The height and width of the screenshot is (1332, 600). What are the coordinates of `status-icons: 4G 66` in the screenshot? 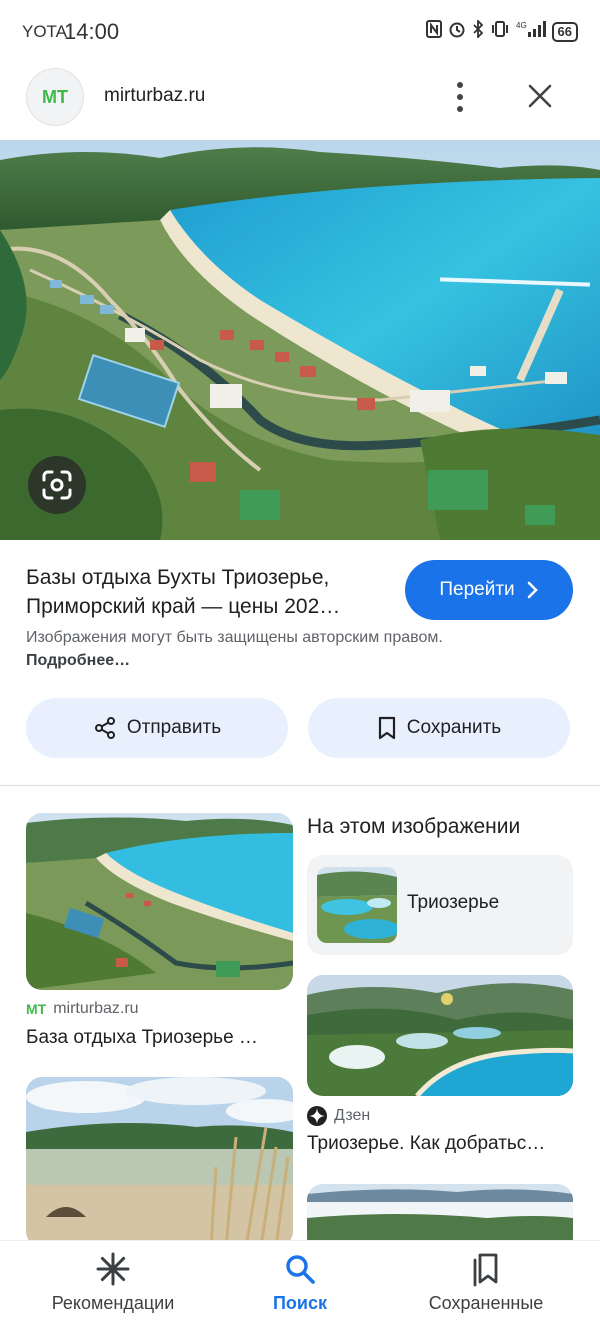 It's located at (501, 30).